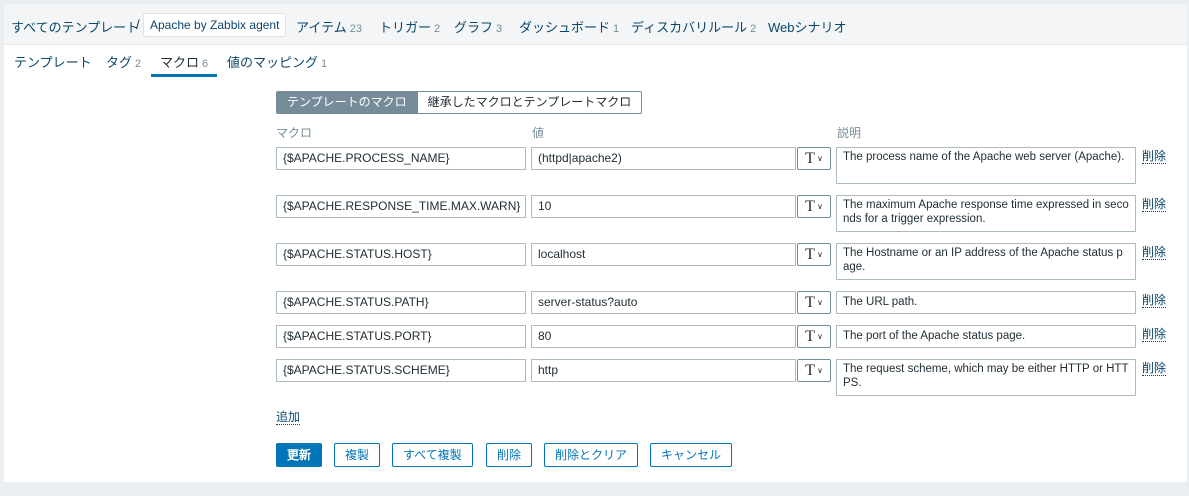 This screenshot has width=1189, height=496. Describe the element at coordinates (401, 336) in the screenshot. I see `macro-name-input: {$APACHE.STATUS.PORT}` at that location.